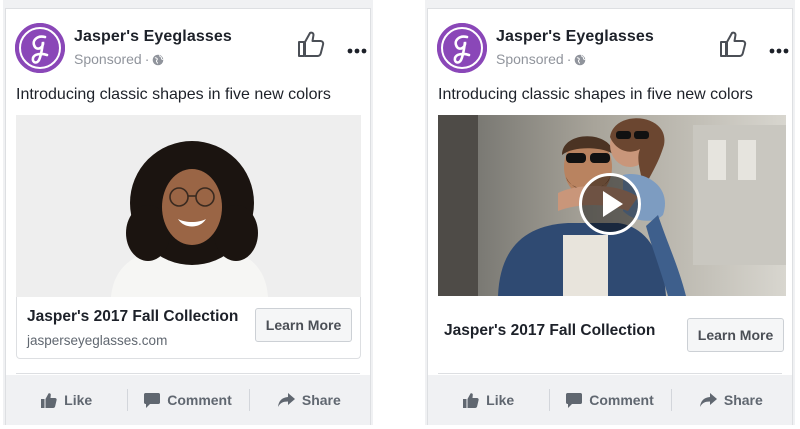 This screenshot has width=800, height=429. I want to click on link-domain: jasperseyeglasses.com, so click(97, 340).